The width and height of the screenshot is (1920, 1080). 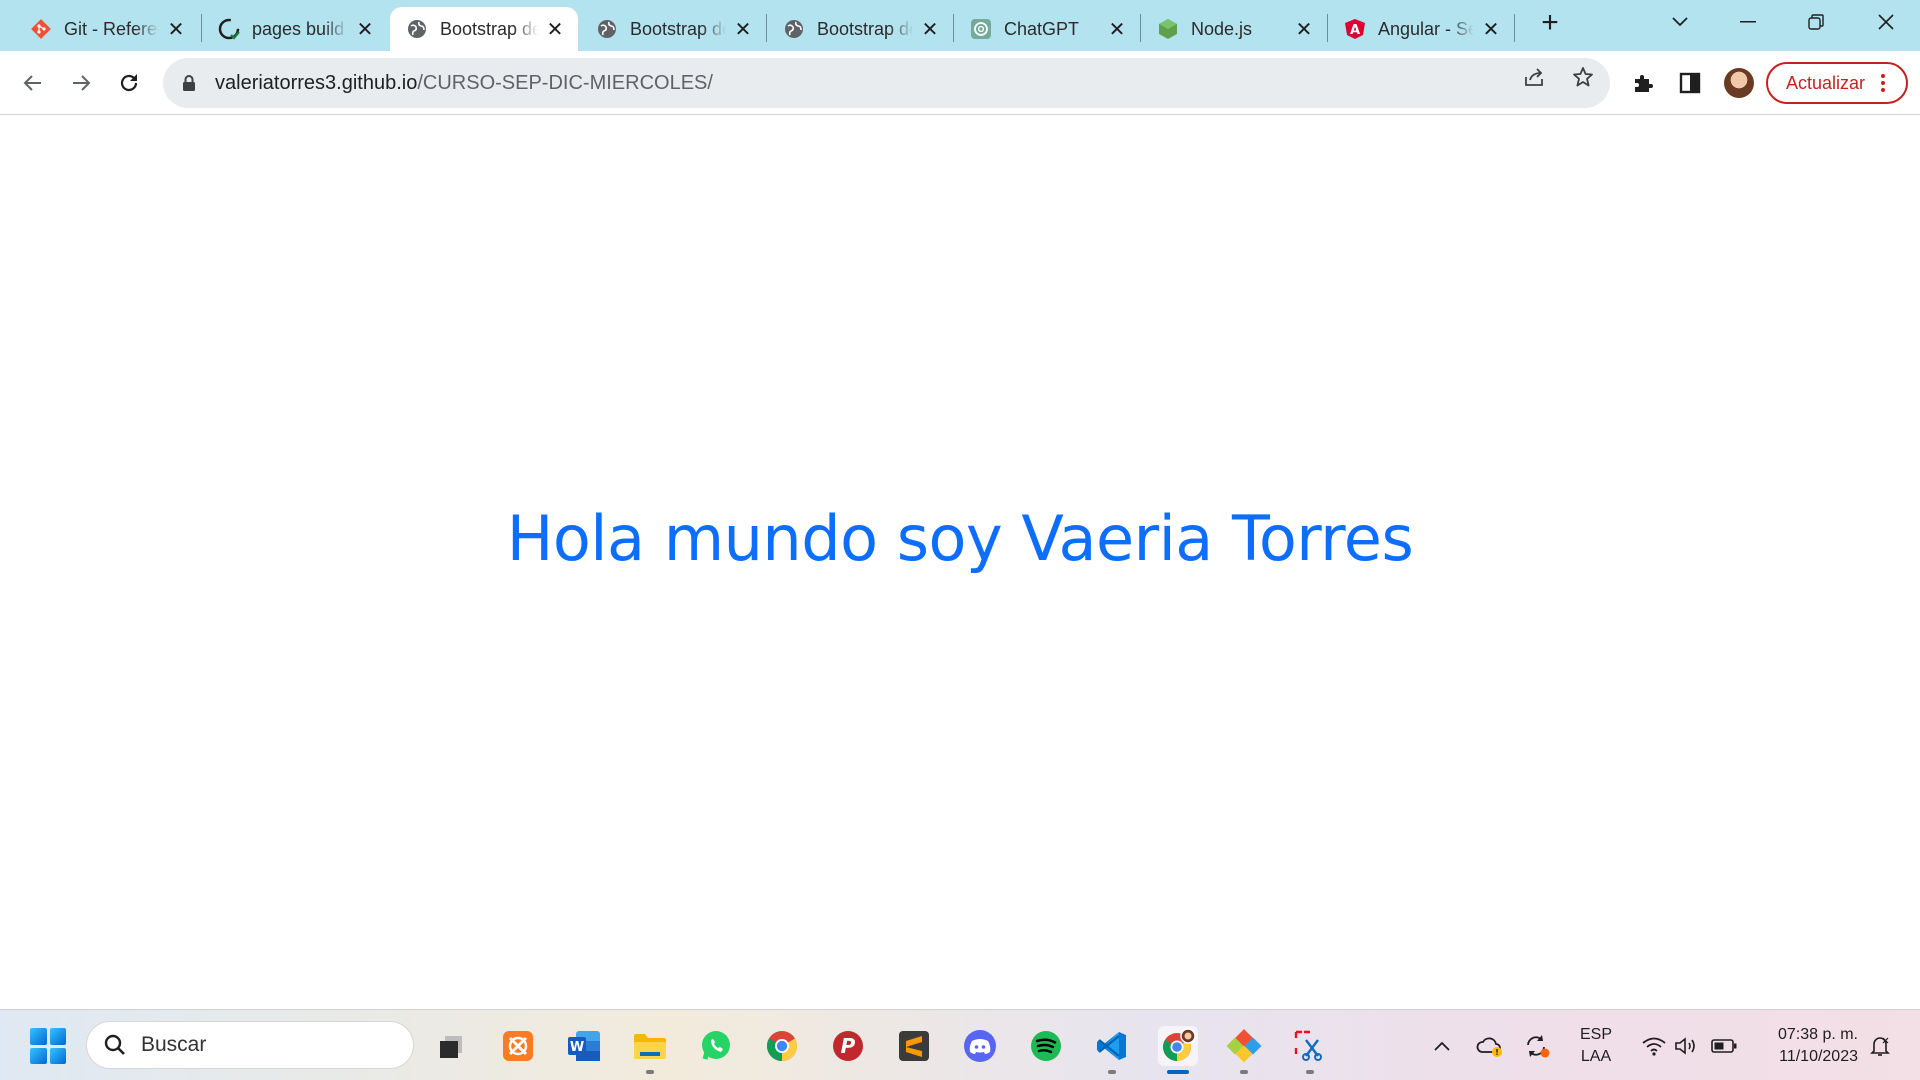 I want to click on chatgpt-icon, so click(x=981, y=29).